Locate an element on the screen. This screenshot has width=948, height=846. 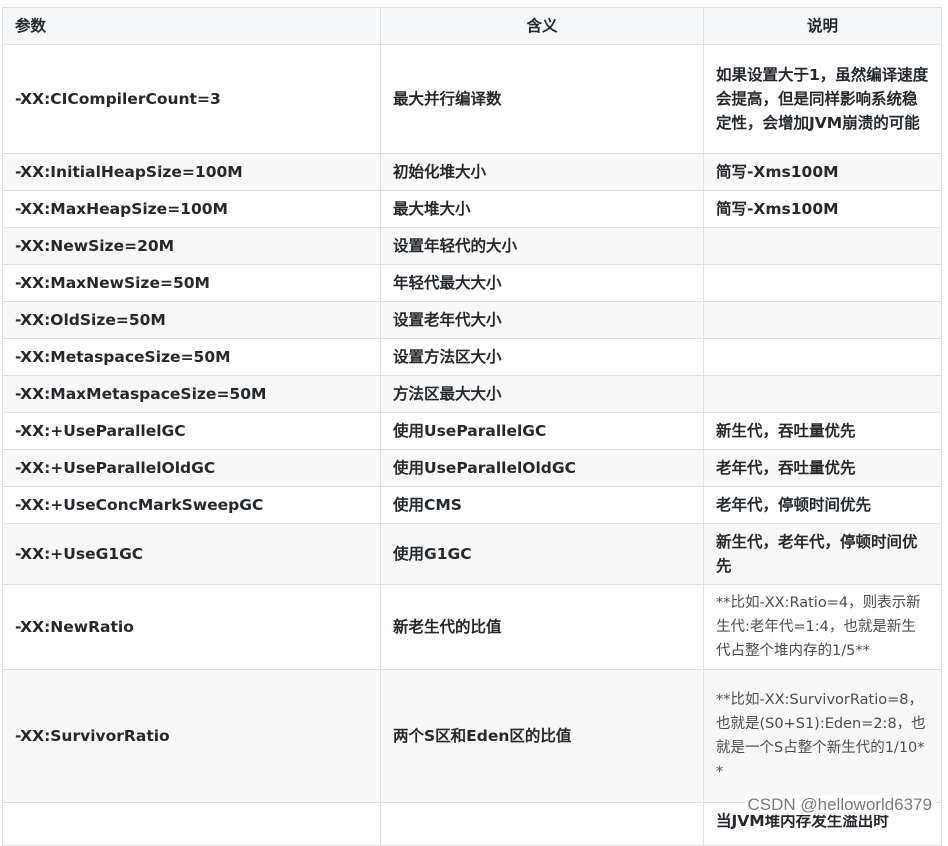
cell-meaning: 年轻代最大大小 is located at coordinates (542, 283).